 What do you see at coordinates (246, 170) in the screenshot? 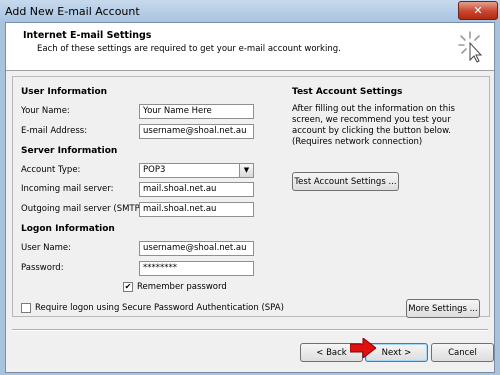
I see `chevron-down-icon: ▼` at bounding box center [246, 170].